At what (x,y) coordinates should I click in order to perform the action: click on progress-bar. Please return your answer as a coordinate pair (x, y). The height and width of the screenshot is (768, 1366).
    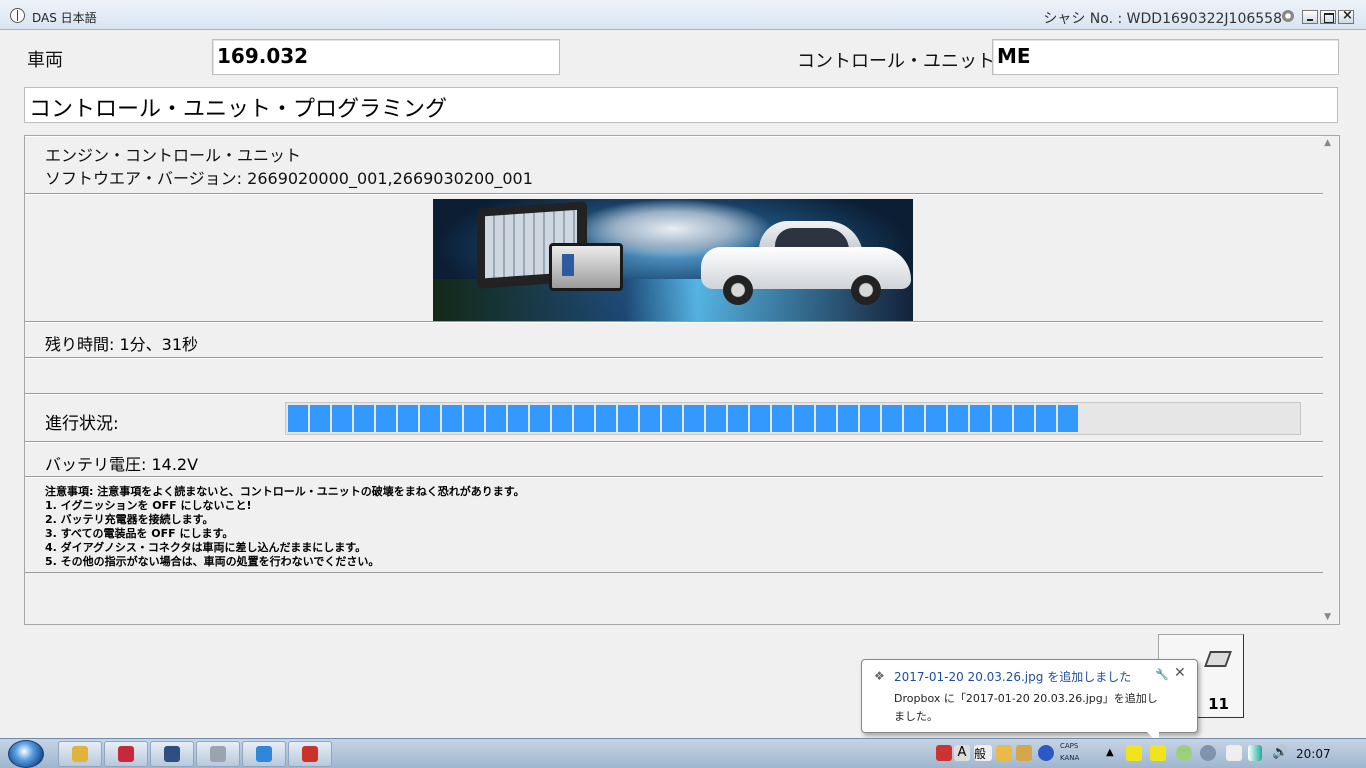
    Looking at the image, I should click on (793, 418).